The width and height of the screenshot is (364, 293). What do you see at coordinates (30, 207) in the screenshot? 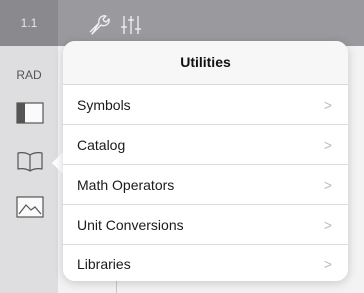
I see `gallery-icon` at bounding box center [30, 207].